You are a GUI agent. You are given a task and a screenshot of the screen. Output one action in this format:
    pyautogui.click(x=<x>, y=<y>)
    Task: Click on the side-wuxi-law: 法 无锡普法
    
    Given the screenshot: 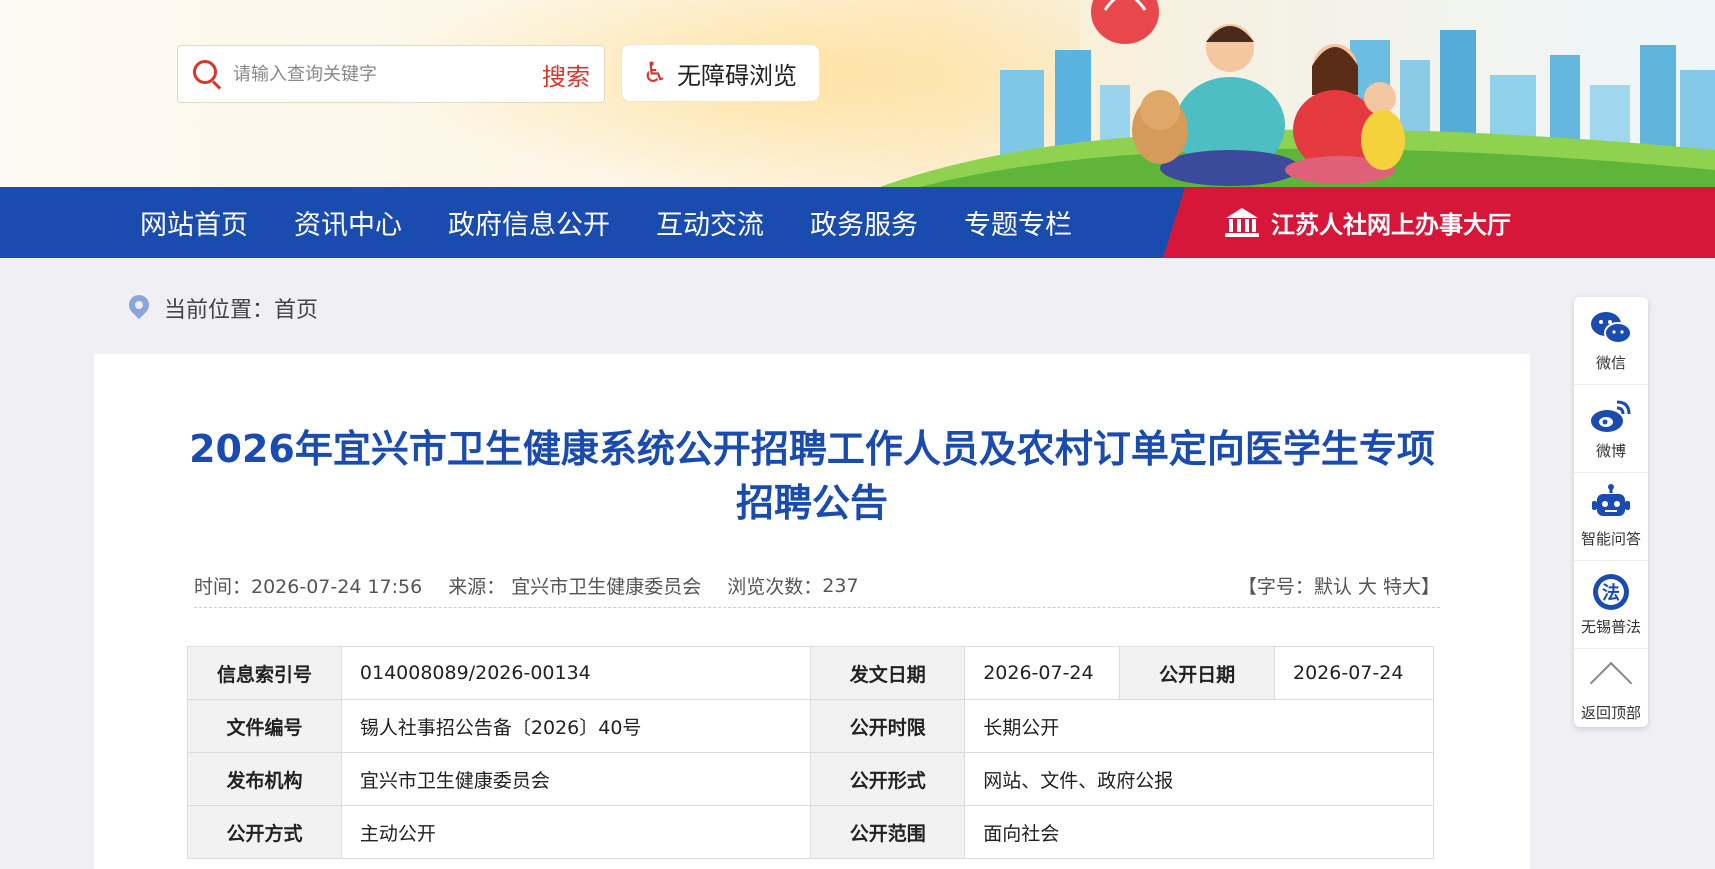 What is the action you would take?
    pyautogui.click(x=1611, y=605)
    